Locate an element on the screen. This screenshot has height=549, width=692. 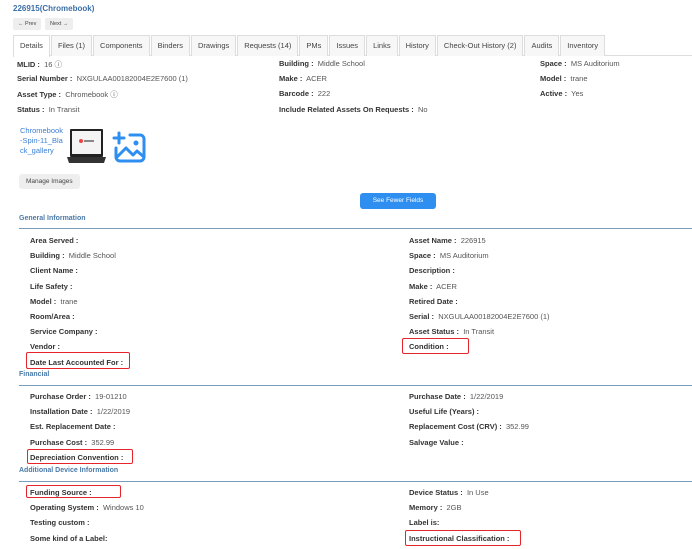
field: Salvage Value : is located at coordinates (437, 442).